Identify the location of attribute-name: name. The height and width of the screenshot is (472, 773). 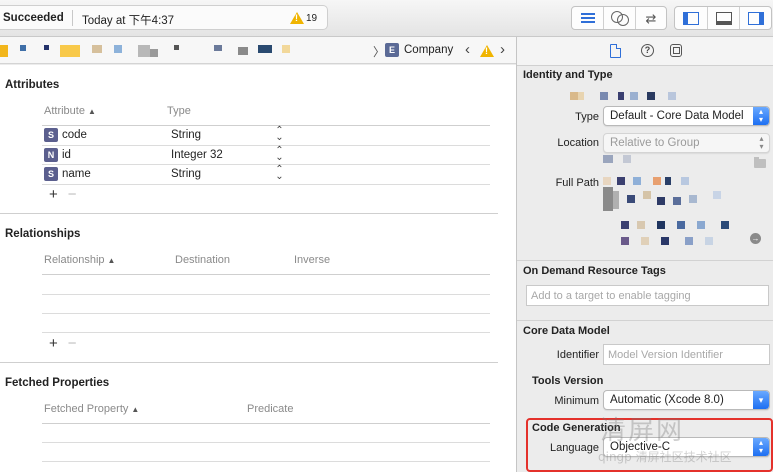
(76, 174).